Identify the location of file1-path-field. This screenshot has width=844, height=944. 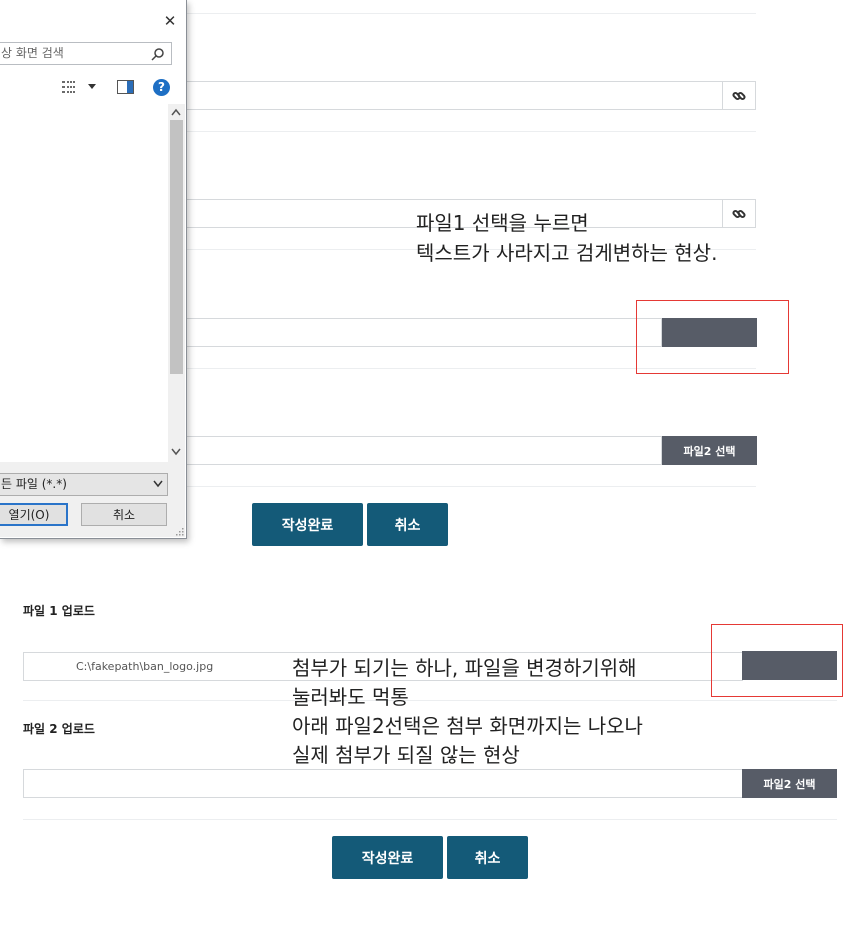
(406, 332).